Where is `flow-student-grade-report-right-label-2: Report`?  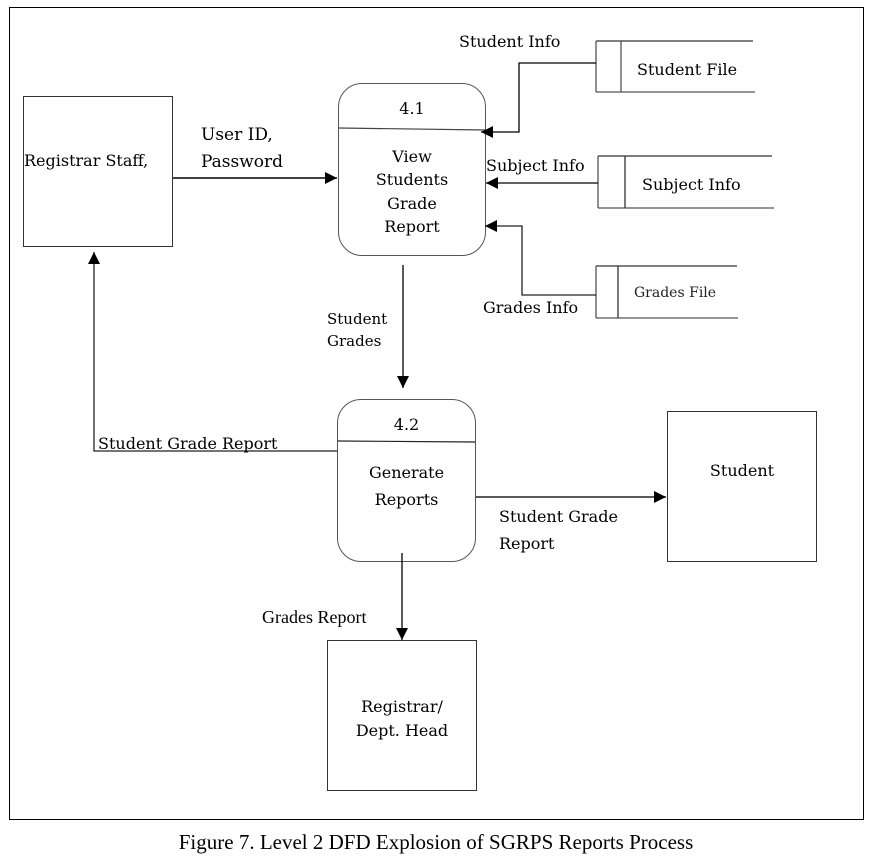
flow-student-grade-report-right-label-2: Report is located at coordinates (527, 543).